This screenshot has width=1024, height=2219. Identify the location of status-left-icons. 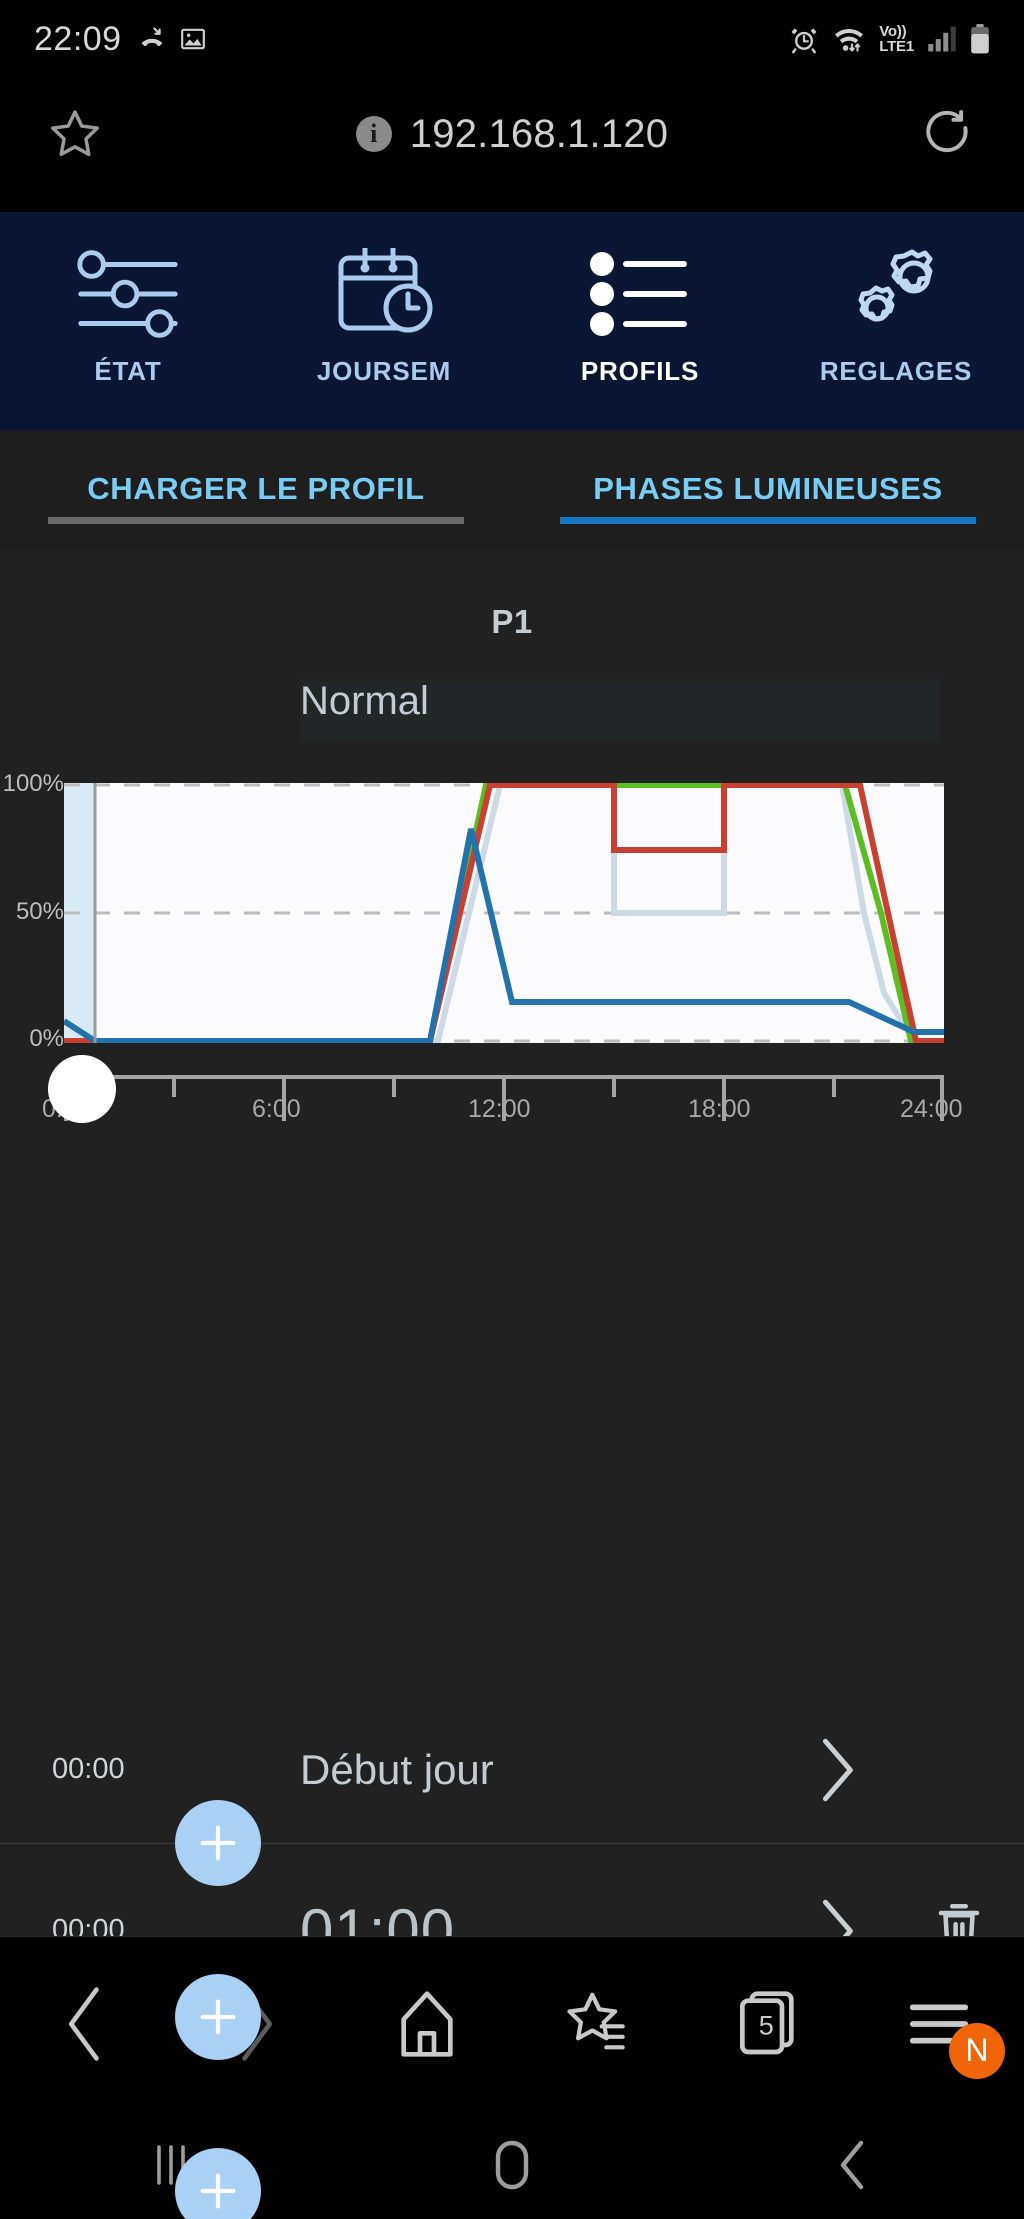
(172, 39).